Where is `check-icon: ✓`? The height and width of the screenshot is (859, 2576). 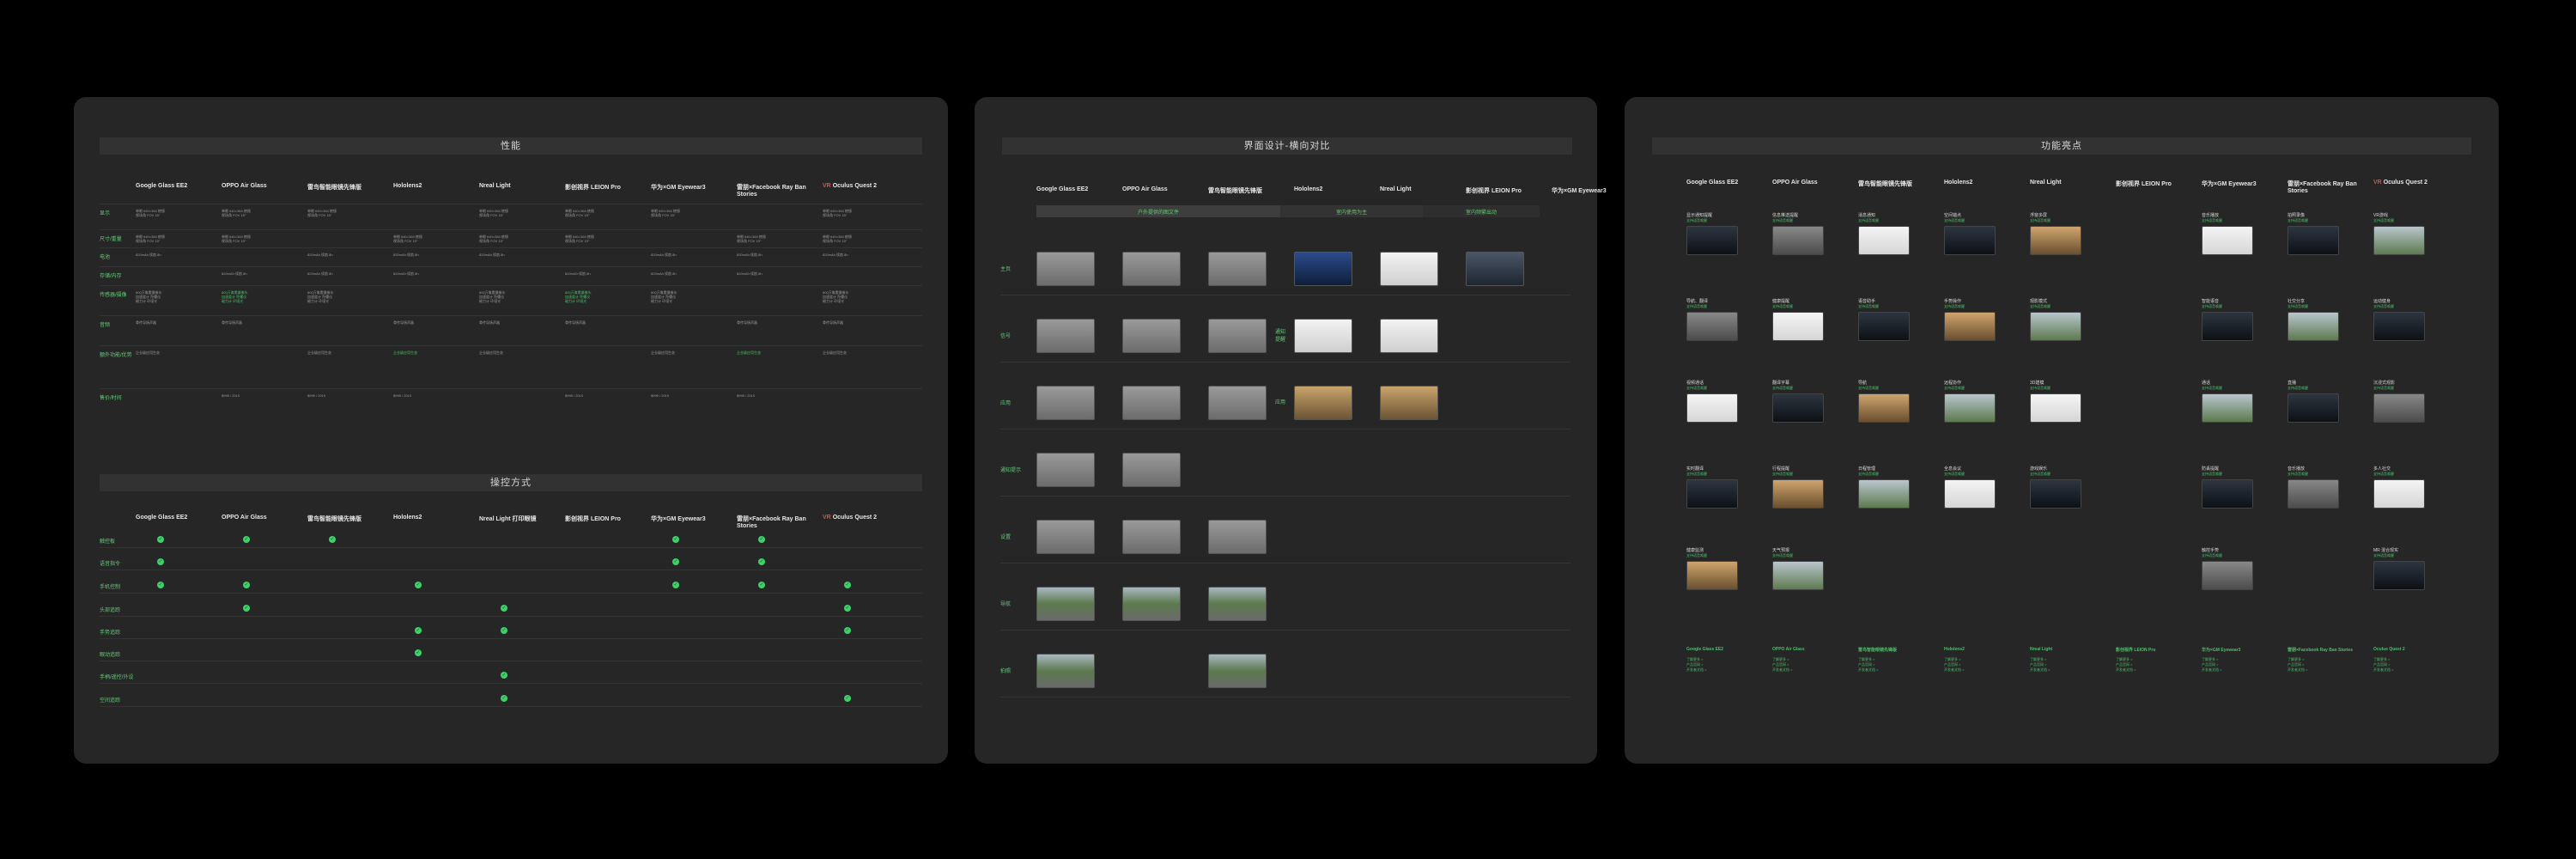 check-icon: ✓ is located at coordinates (675, 539).